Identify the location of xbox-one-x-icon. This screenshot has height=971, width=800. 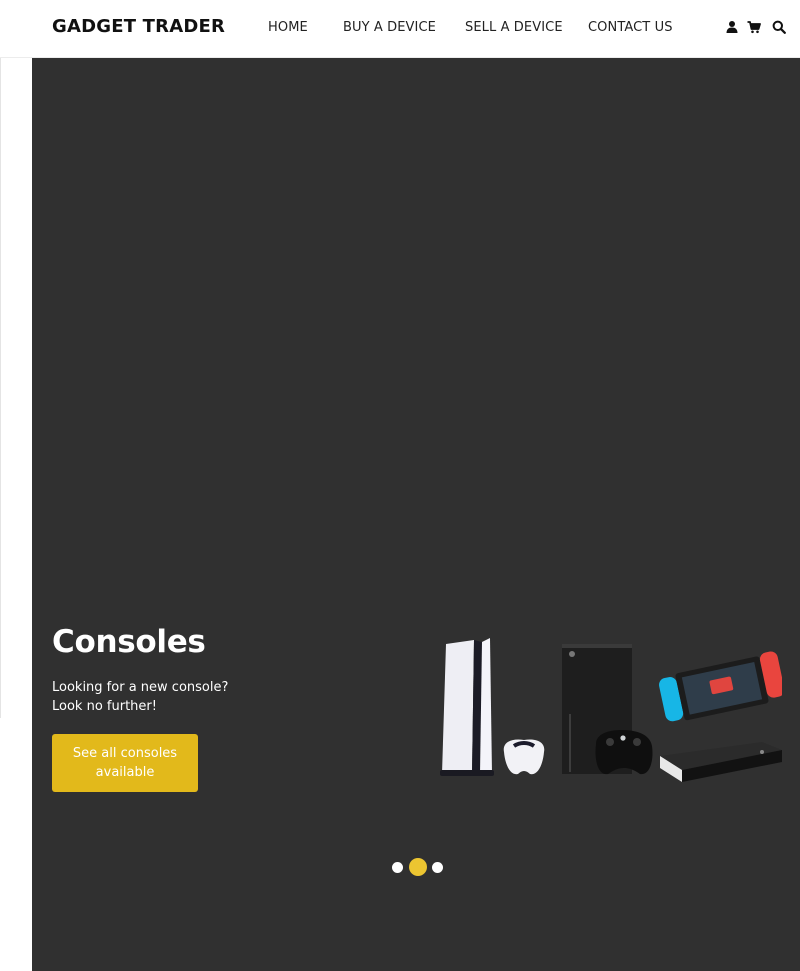
(721, 762).